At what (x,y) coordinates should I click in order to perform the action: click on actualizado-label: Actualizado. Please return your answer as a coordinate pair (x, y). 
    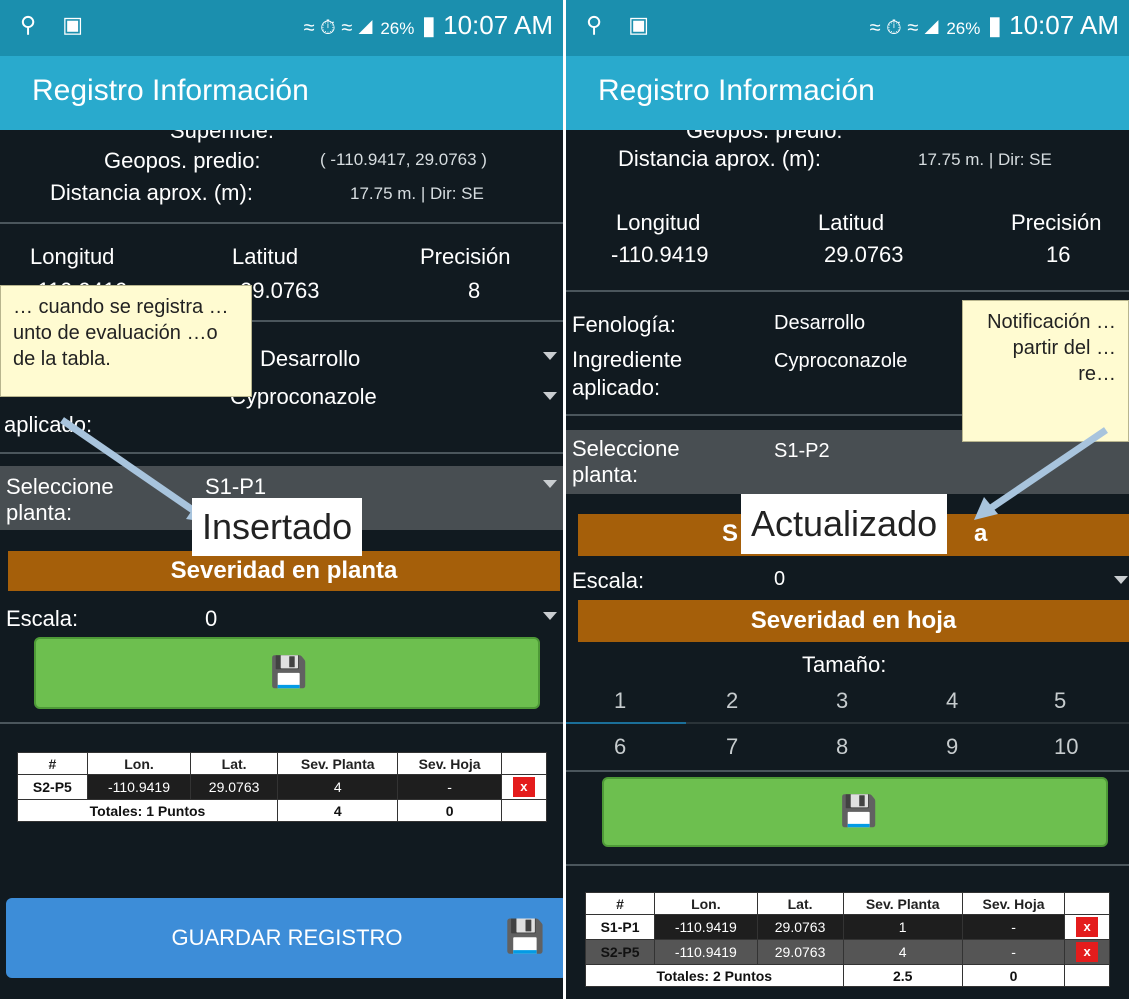
    Looking at the image, I should click on (844, 524).